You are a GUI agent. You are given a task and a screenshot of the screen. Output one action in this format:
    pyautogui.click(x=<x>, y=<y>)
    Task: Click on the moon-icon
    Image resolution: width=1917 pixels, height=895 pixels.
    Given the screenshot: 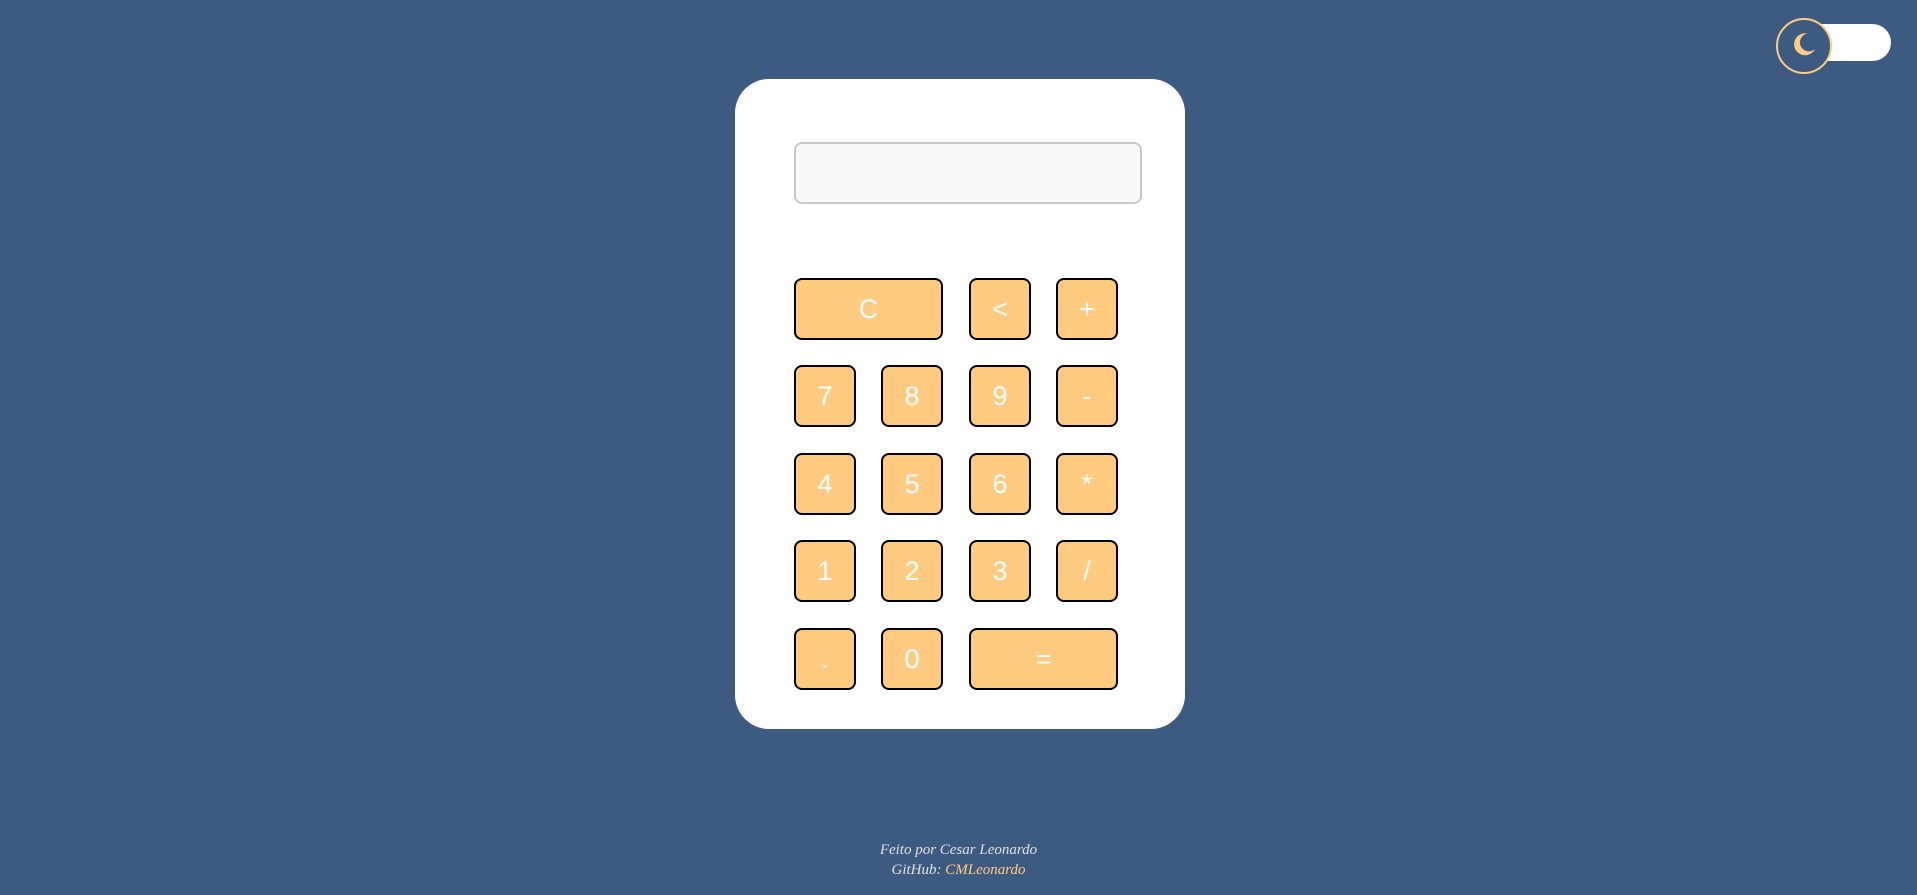 What is the action you would take?
    pyautogui.click(x=1804, y=46)
    